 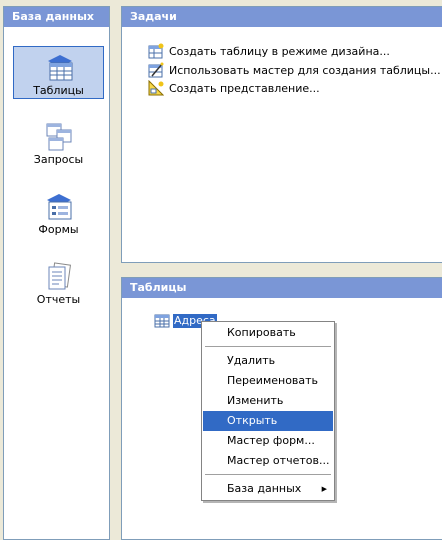 What do you see at coordinates (58, 159) in the screenshot?
I see `nav-item-label: Запросы` at bounding box center [58, 159].